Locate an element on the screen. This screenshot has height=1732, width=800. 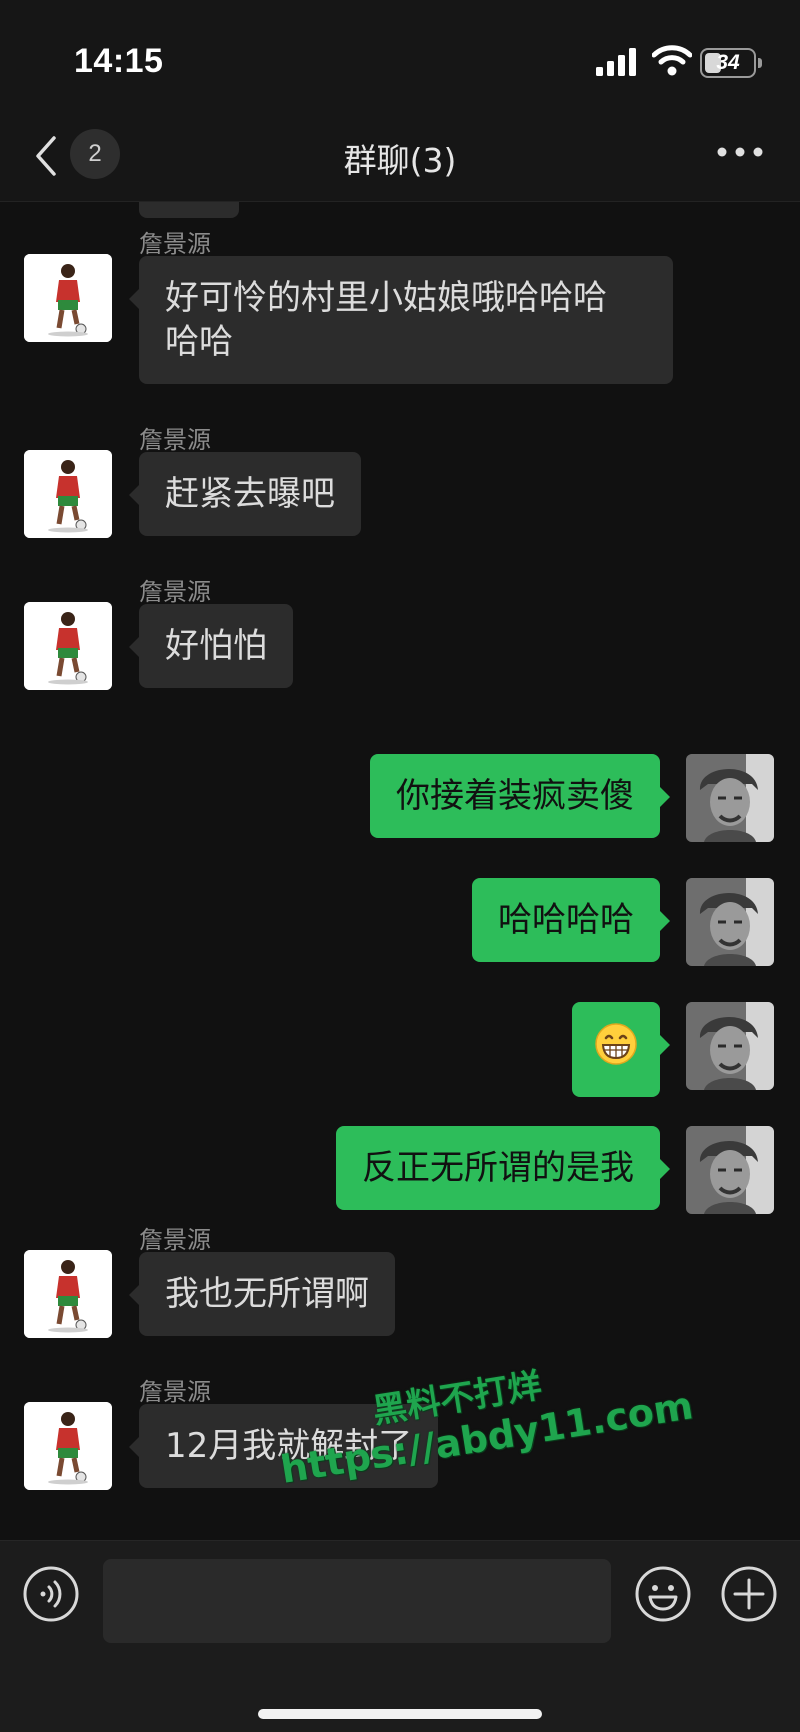
chat-header: 2 群聊(3) is located at coordinates (400, 161).